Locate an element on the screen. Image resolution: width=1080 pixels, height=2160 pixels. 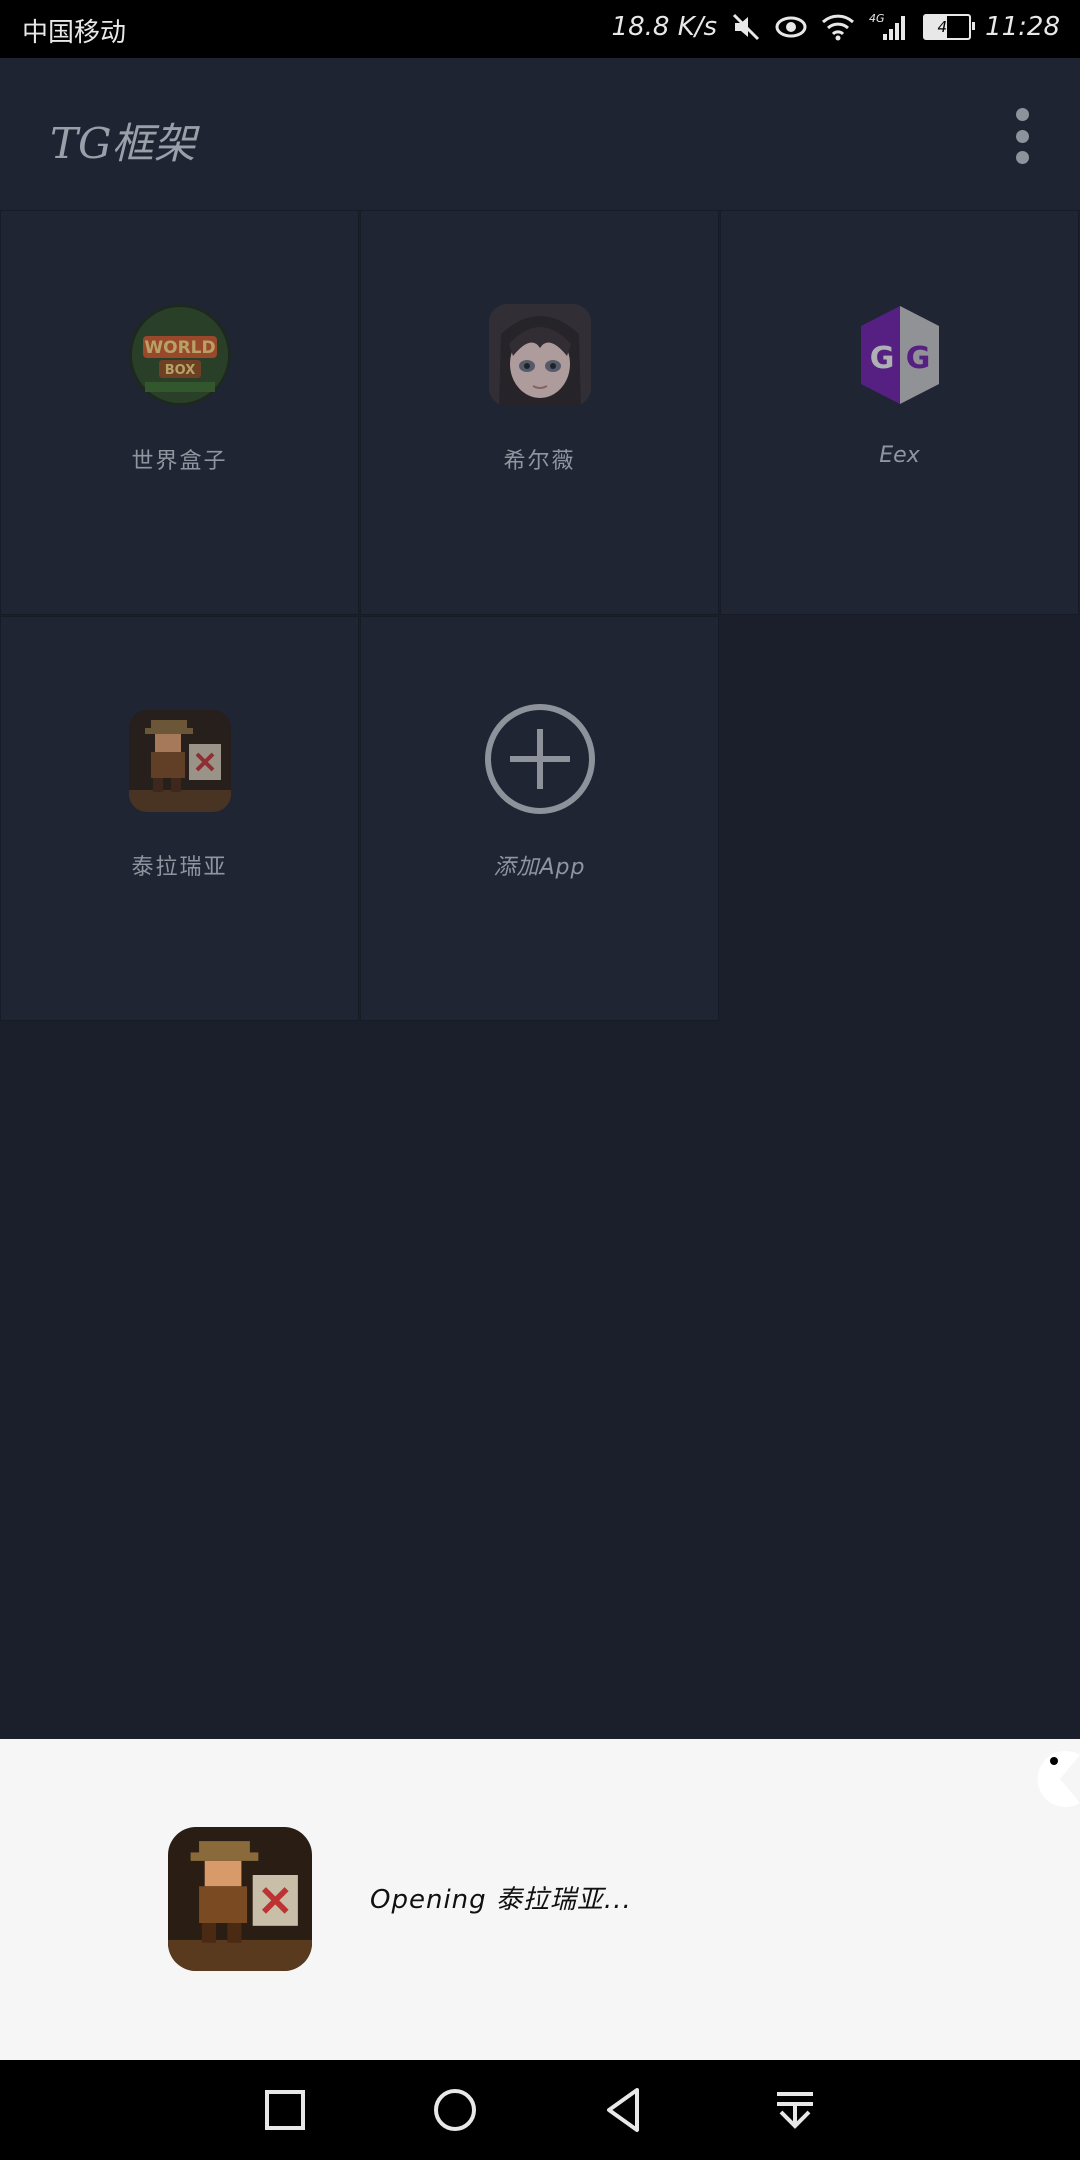
add-app-label: 添加App is located at coordinates (539, 867).